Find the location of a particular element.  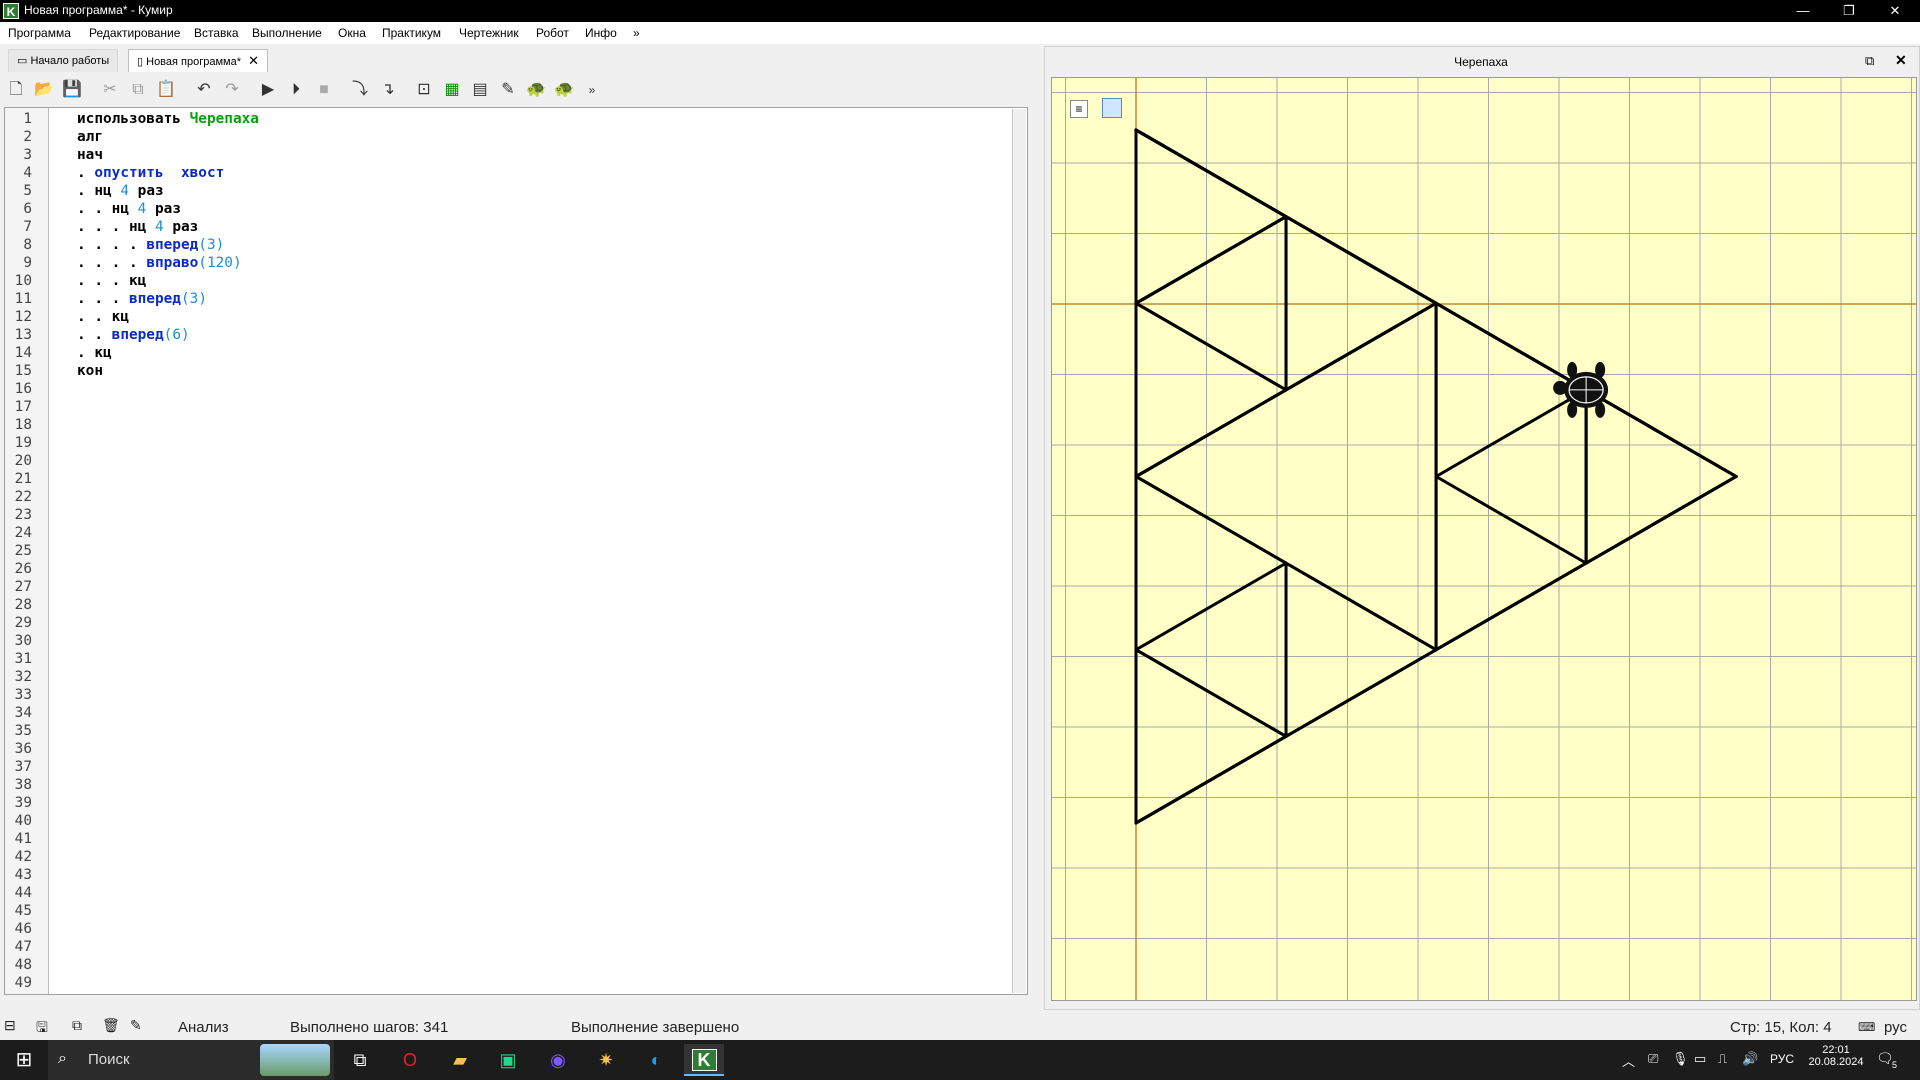

code-line: использовать Черепаха is located at coordinates (168, 119).